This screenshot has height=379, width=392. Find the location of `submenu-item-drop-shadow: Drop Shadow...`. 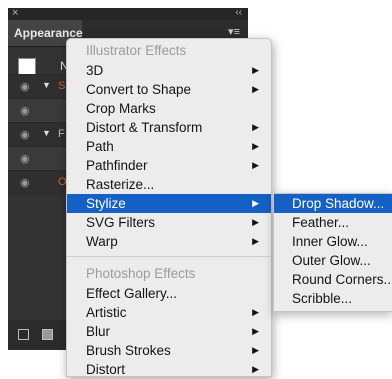

submenu-item-drop-shadow: Drop Shadow... is located at coordinates (333, 203).